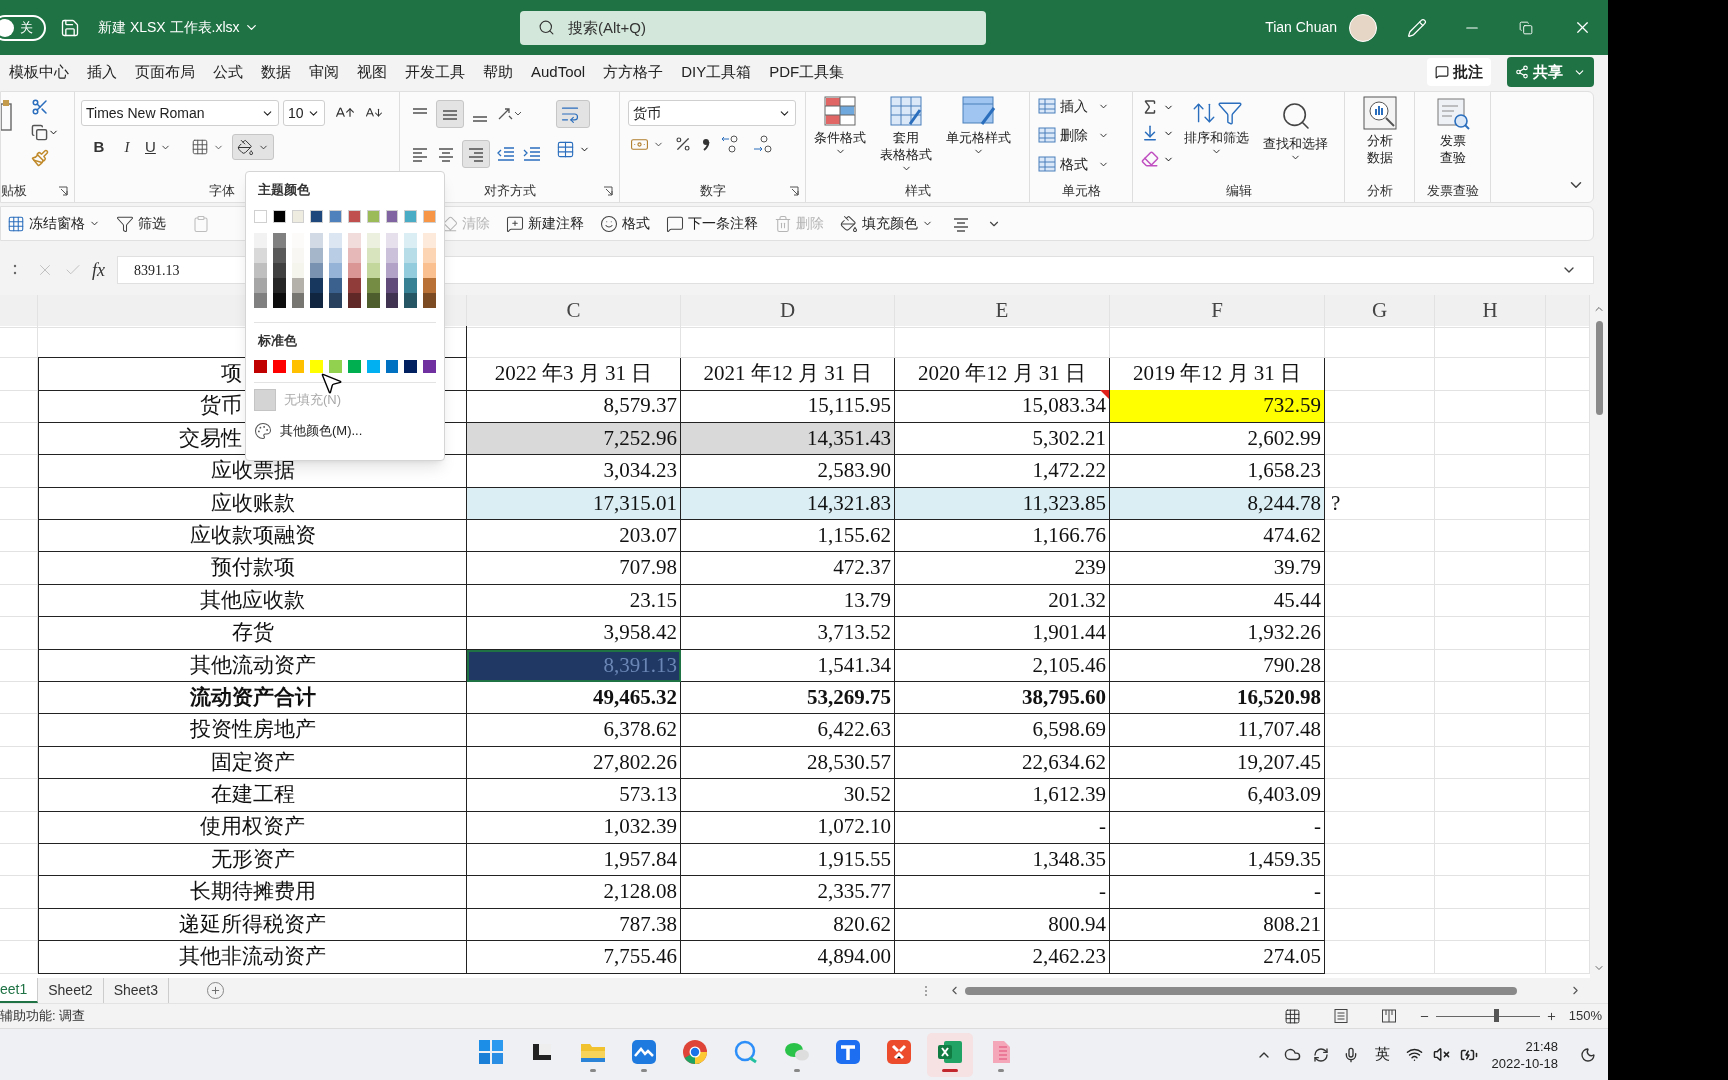 The image size is (1728, 1080). What do you see at coordinates (372, 72) in the screenshot?
I see `ribbon-tab: 视图` at bounding box center [372, 72].